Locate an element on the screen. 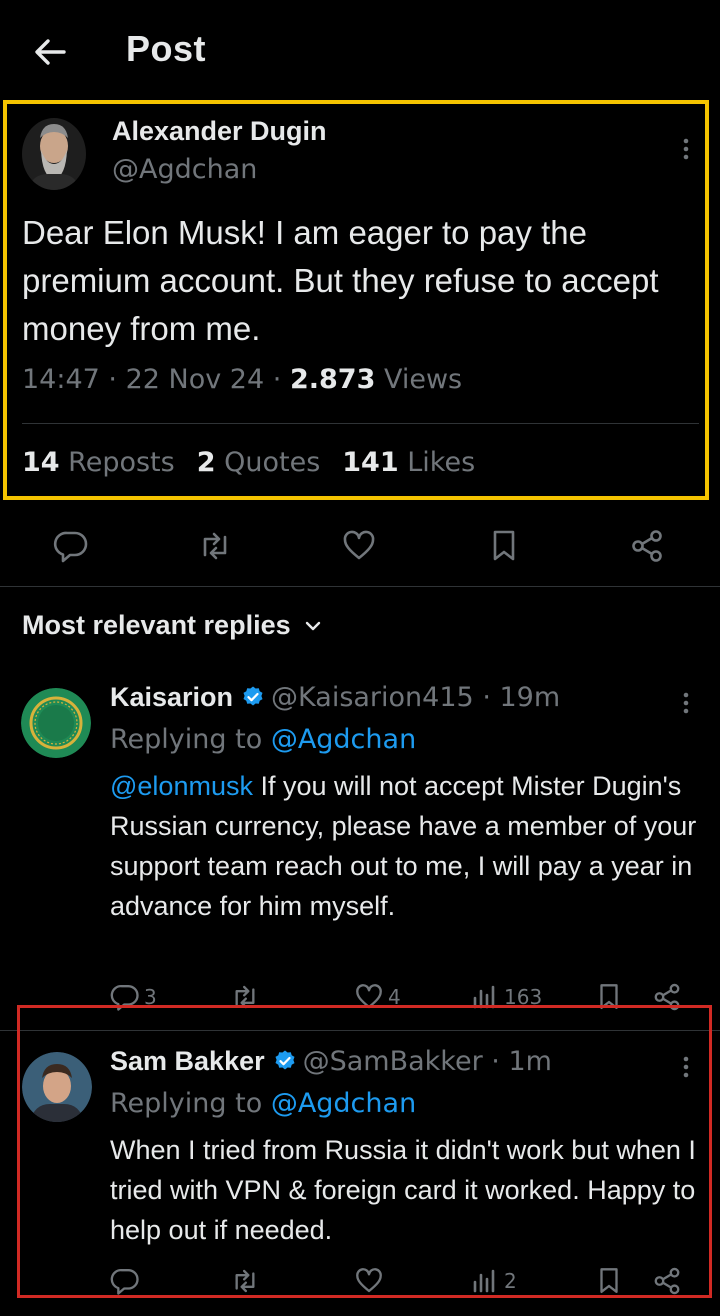 The width and height of the screenshot is (720, 1316). bookmark-button is located at coordinates (609, 1281).